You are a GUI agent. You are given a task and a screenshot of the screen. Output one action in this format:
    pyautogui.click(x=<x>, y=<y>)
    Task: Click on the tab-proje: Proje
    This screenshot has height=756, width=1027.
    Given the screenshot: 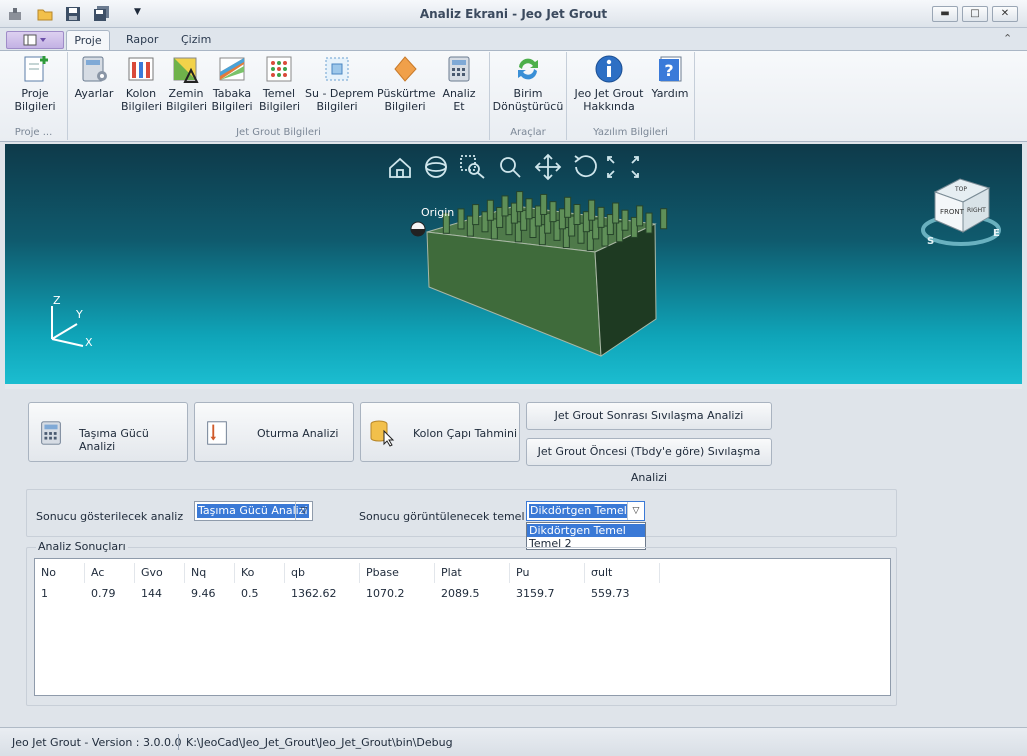 What is the action you would take?
    pyautogui.click(x=88, y=40)
    